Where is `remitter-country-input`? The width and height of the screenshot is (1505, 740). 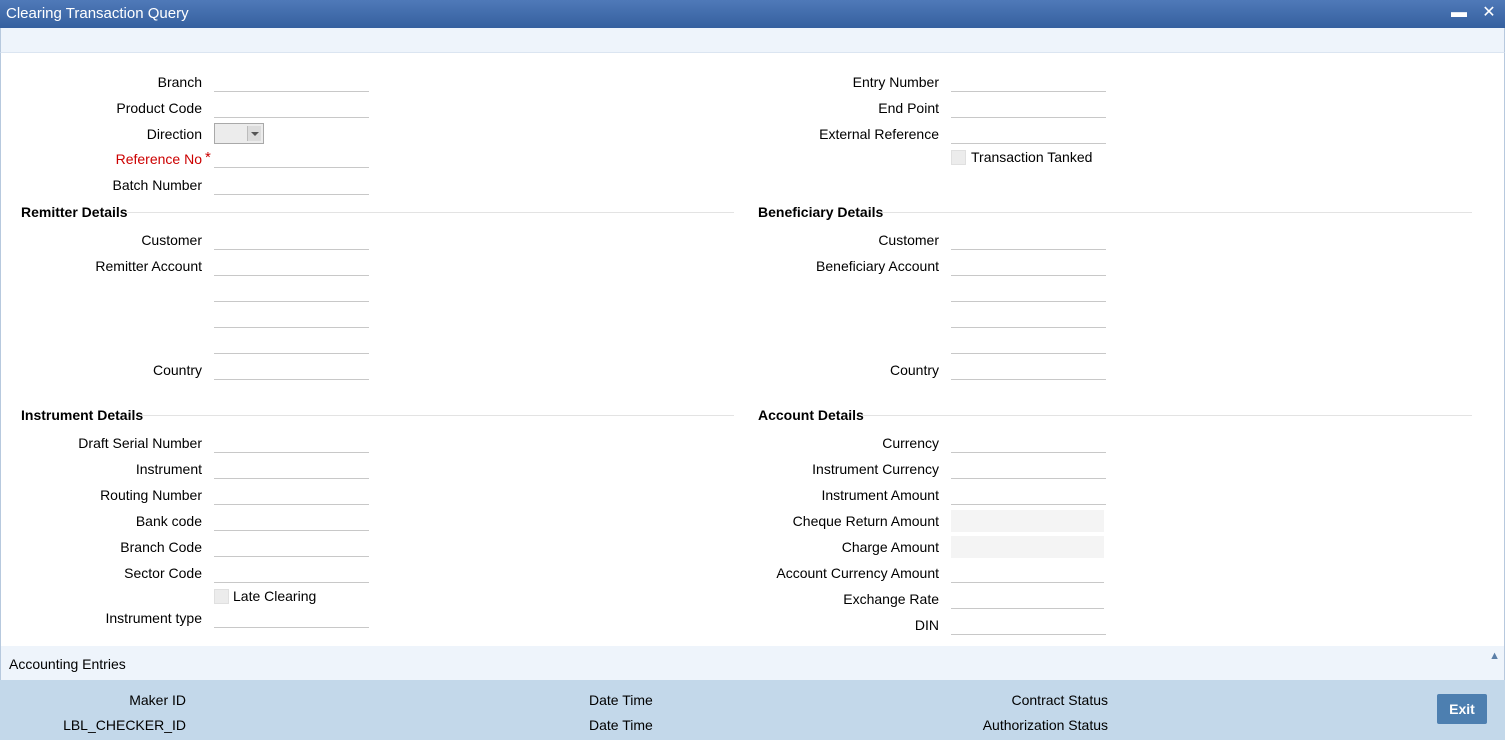 remitter-country-input is located at coordinates (291, 370).